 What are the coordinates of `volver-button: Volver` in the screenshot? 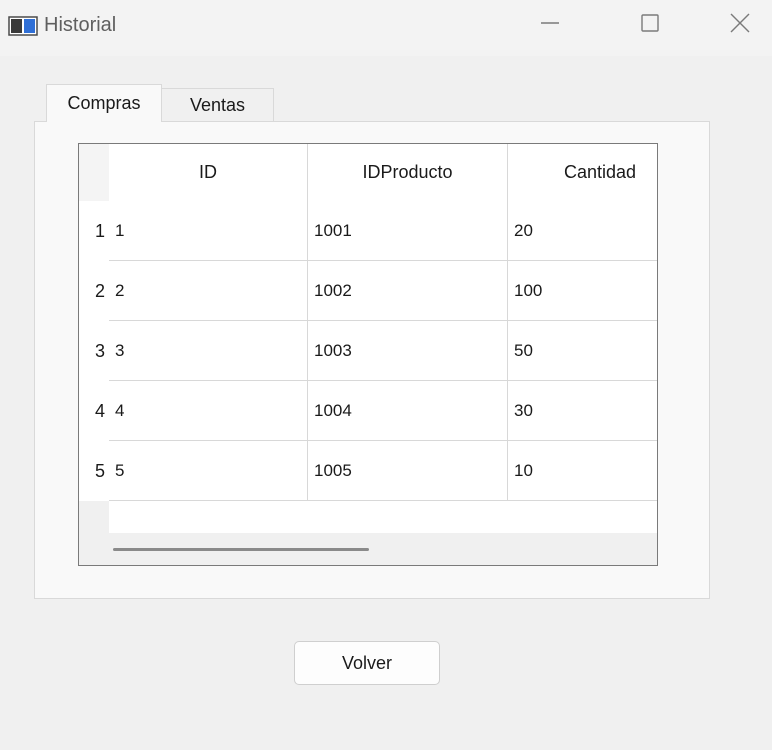 It's located at (367, 663).